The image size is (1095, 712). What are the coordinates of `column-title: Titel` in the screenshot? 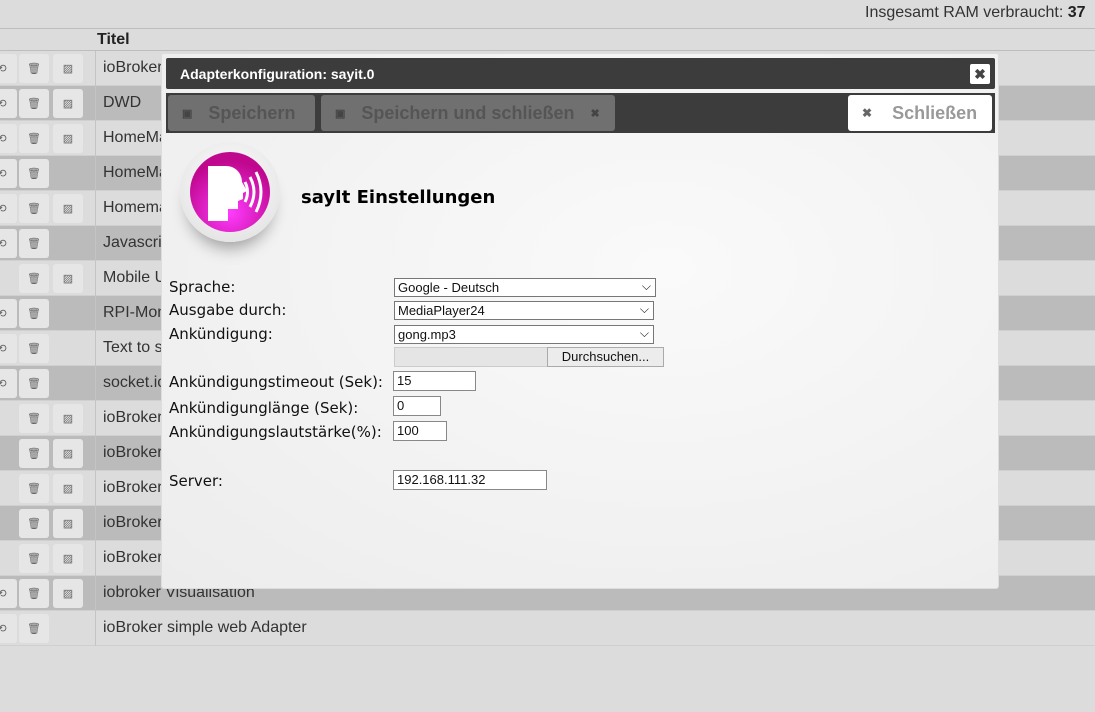 It's located at (113, 40).